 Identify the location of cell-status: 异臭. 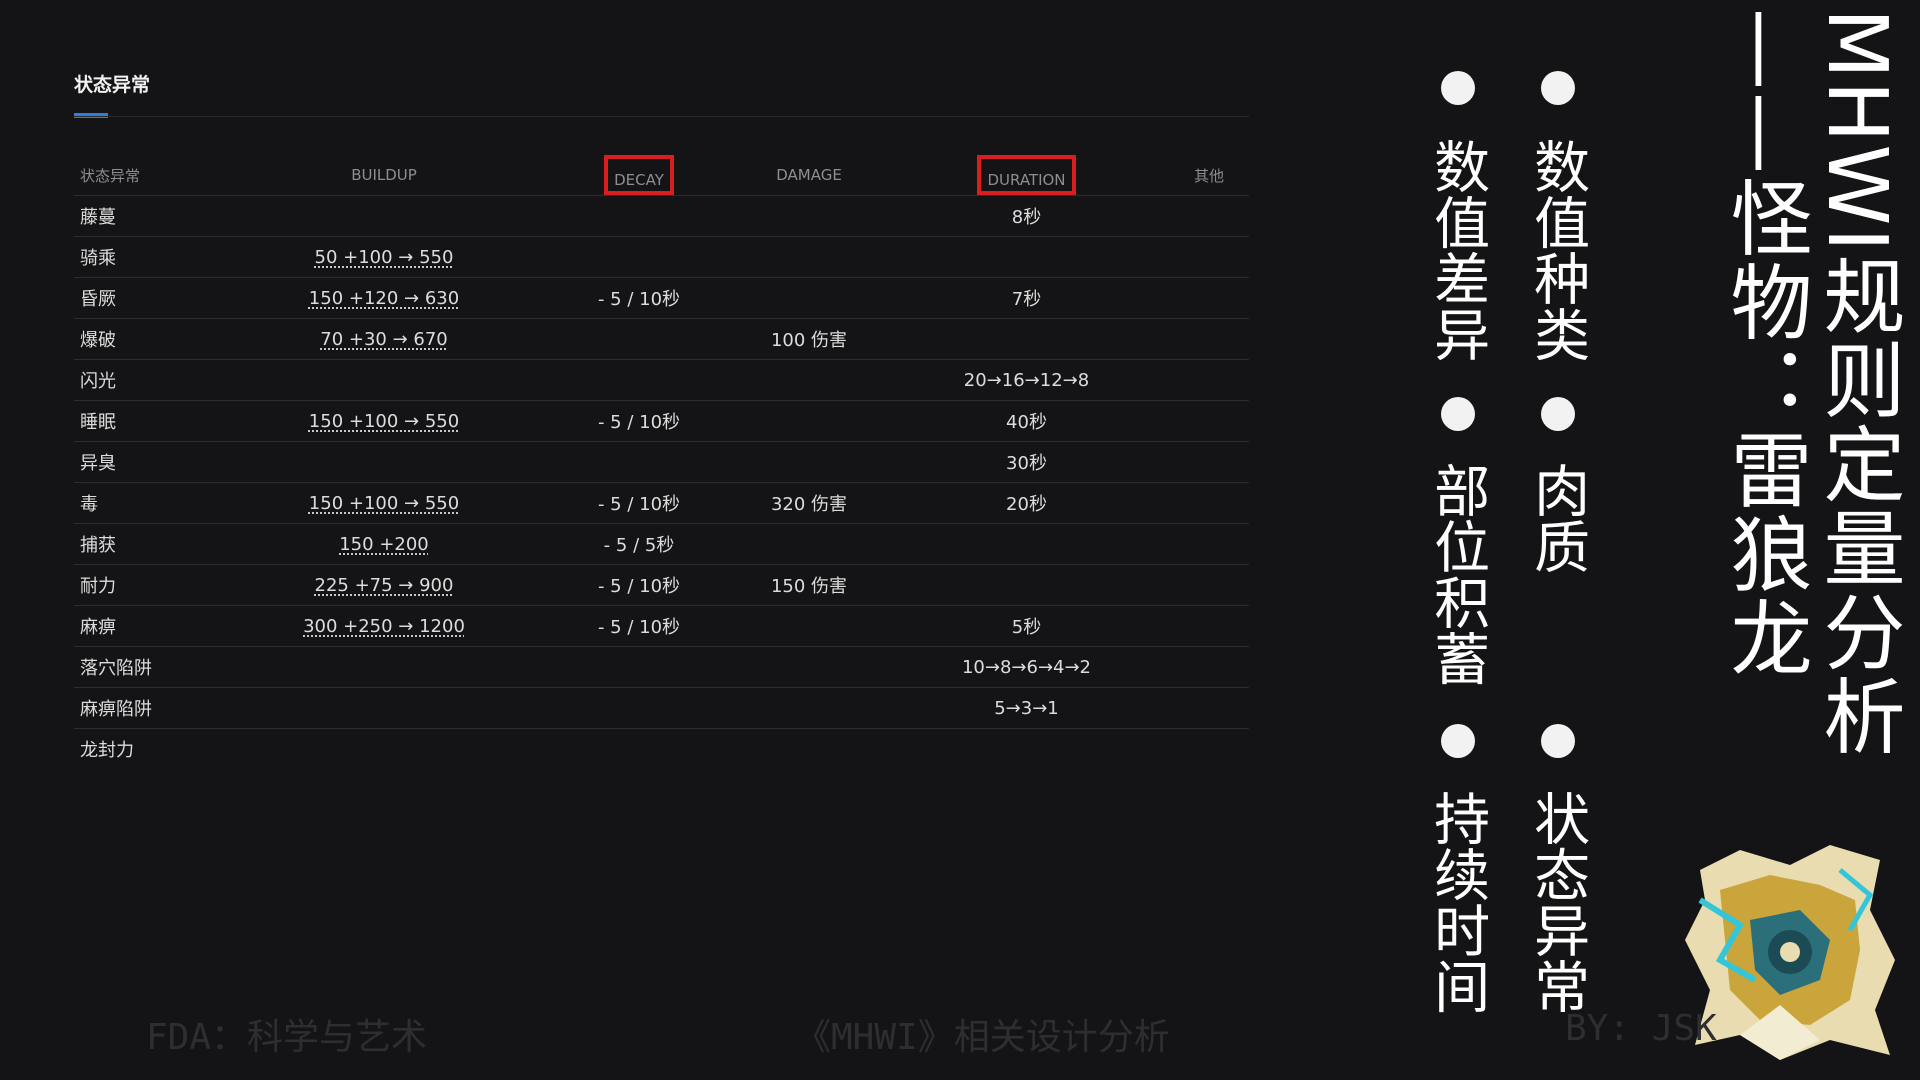
(149, 462).